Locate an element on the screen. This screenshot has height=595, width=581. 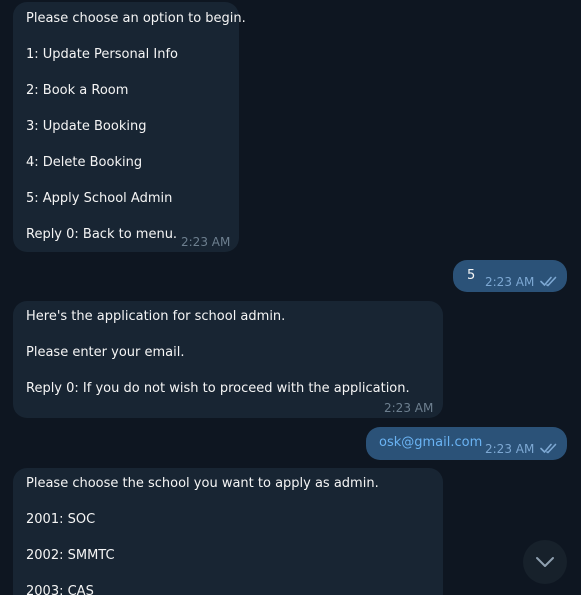
message-line: Reply 0: Back to menu. is located at coordinates (102, 234).